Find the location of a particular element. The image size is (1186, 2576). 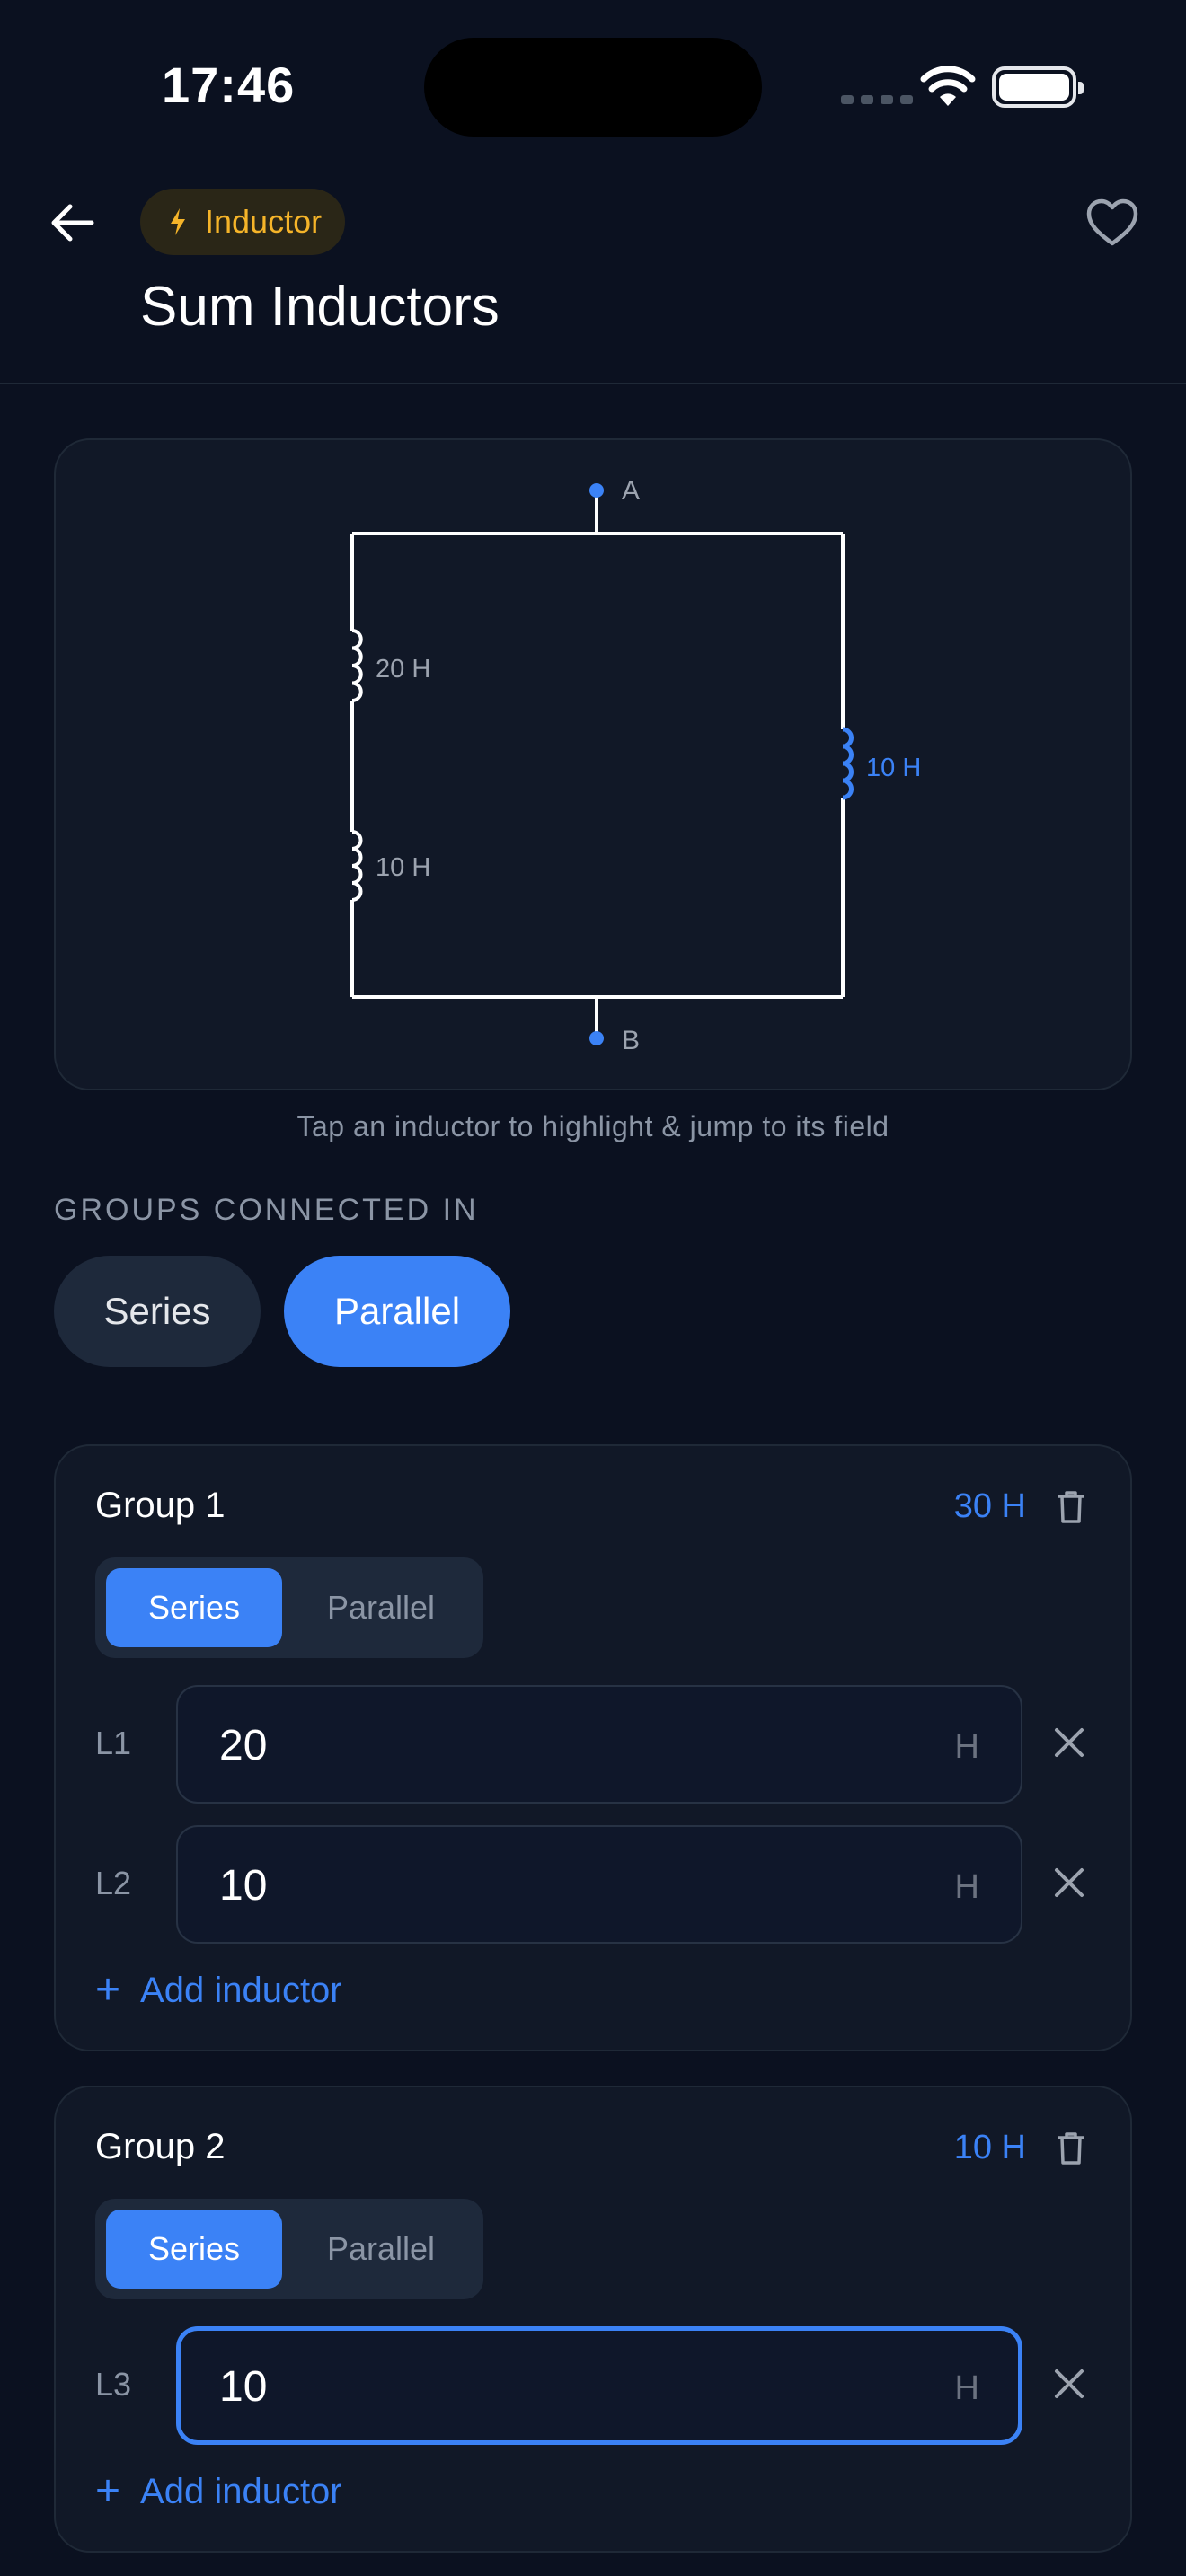

category-tag: Inductor is located at coordinates (243, 222).